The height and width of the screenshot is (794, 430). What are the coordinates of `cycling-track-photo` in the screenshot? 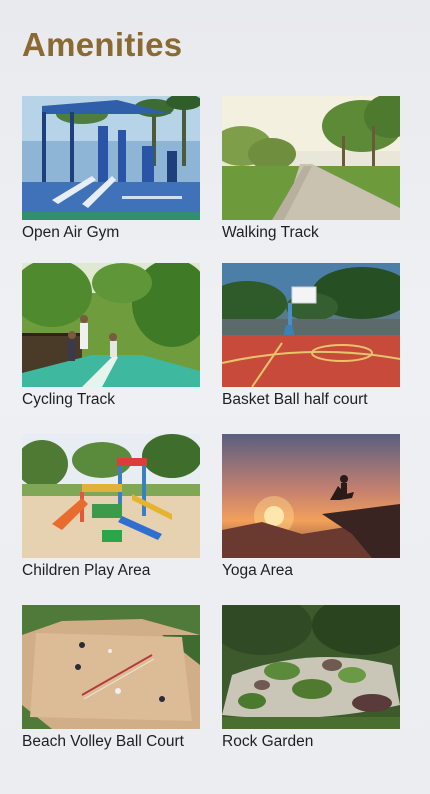 It's located at (111, 325).